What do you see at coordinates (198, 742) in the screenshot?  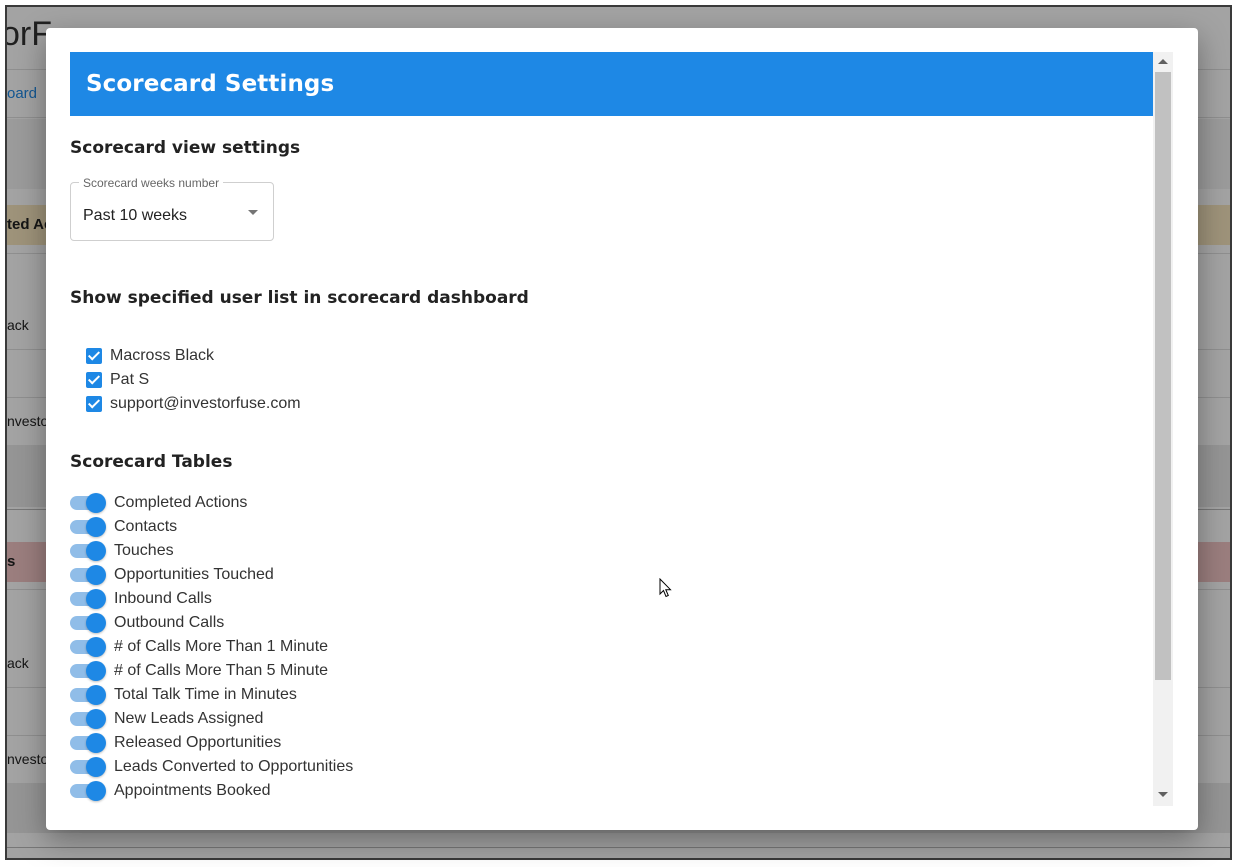 I see `table-toggle-label: Released Opportunities` at bounding box center [198, 742].